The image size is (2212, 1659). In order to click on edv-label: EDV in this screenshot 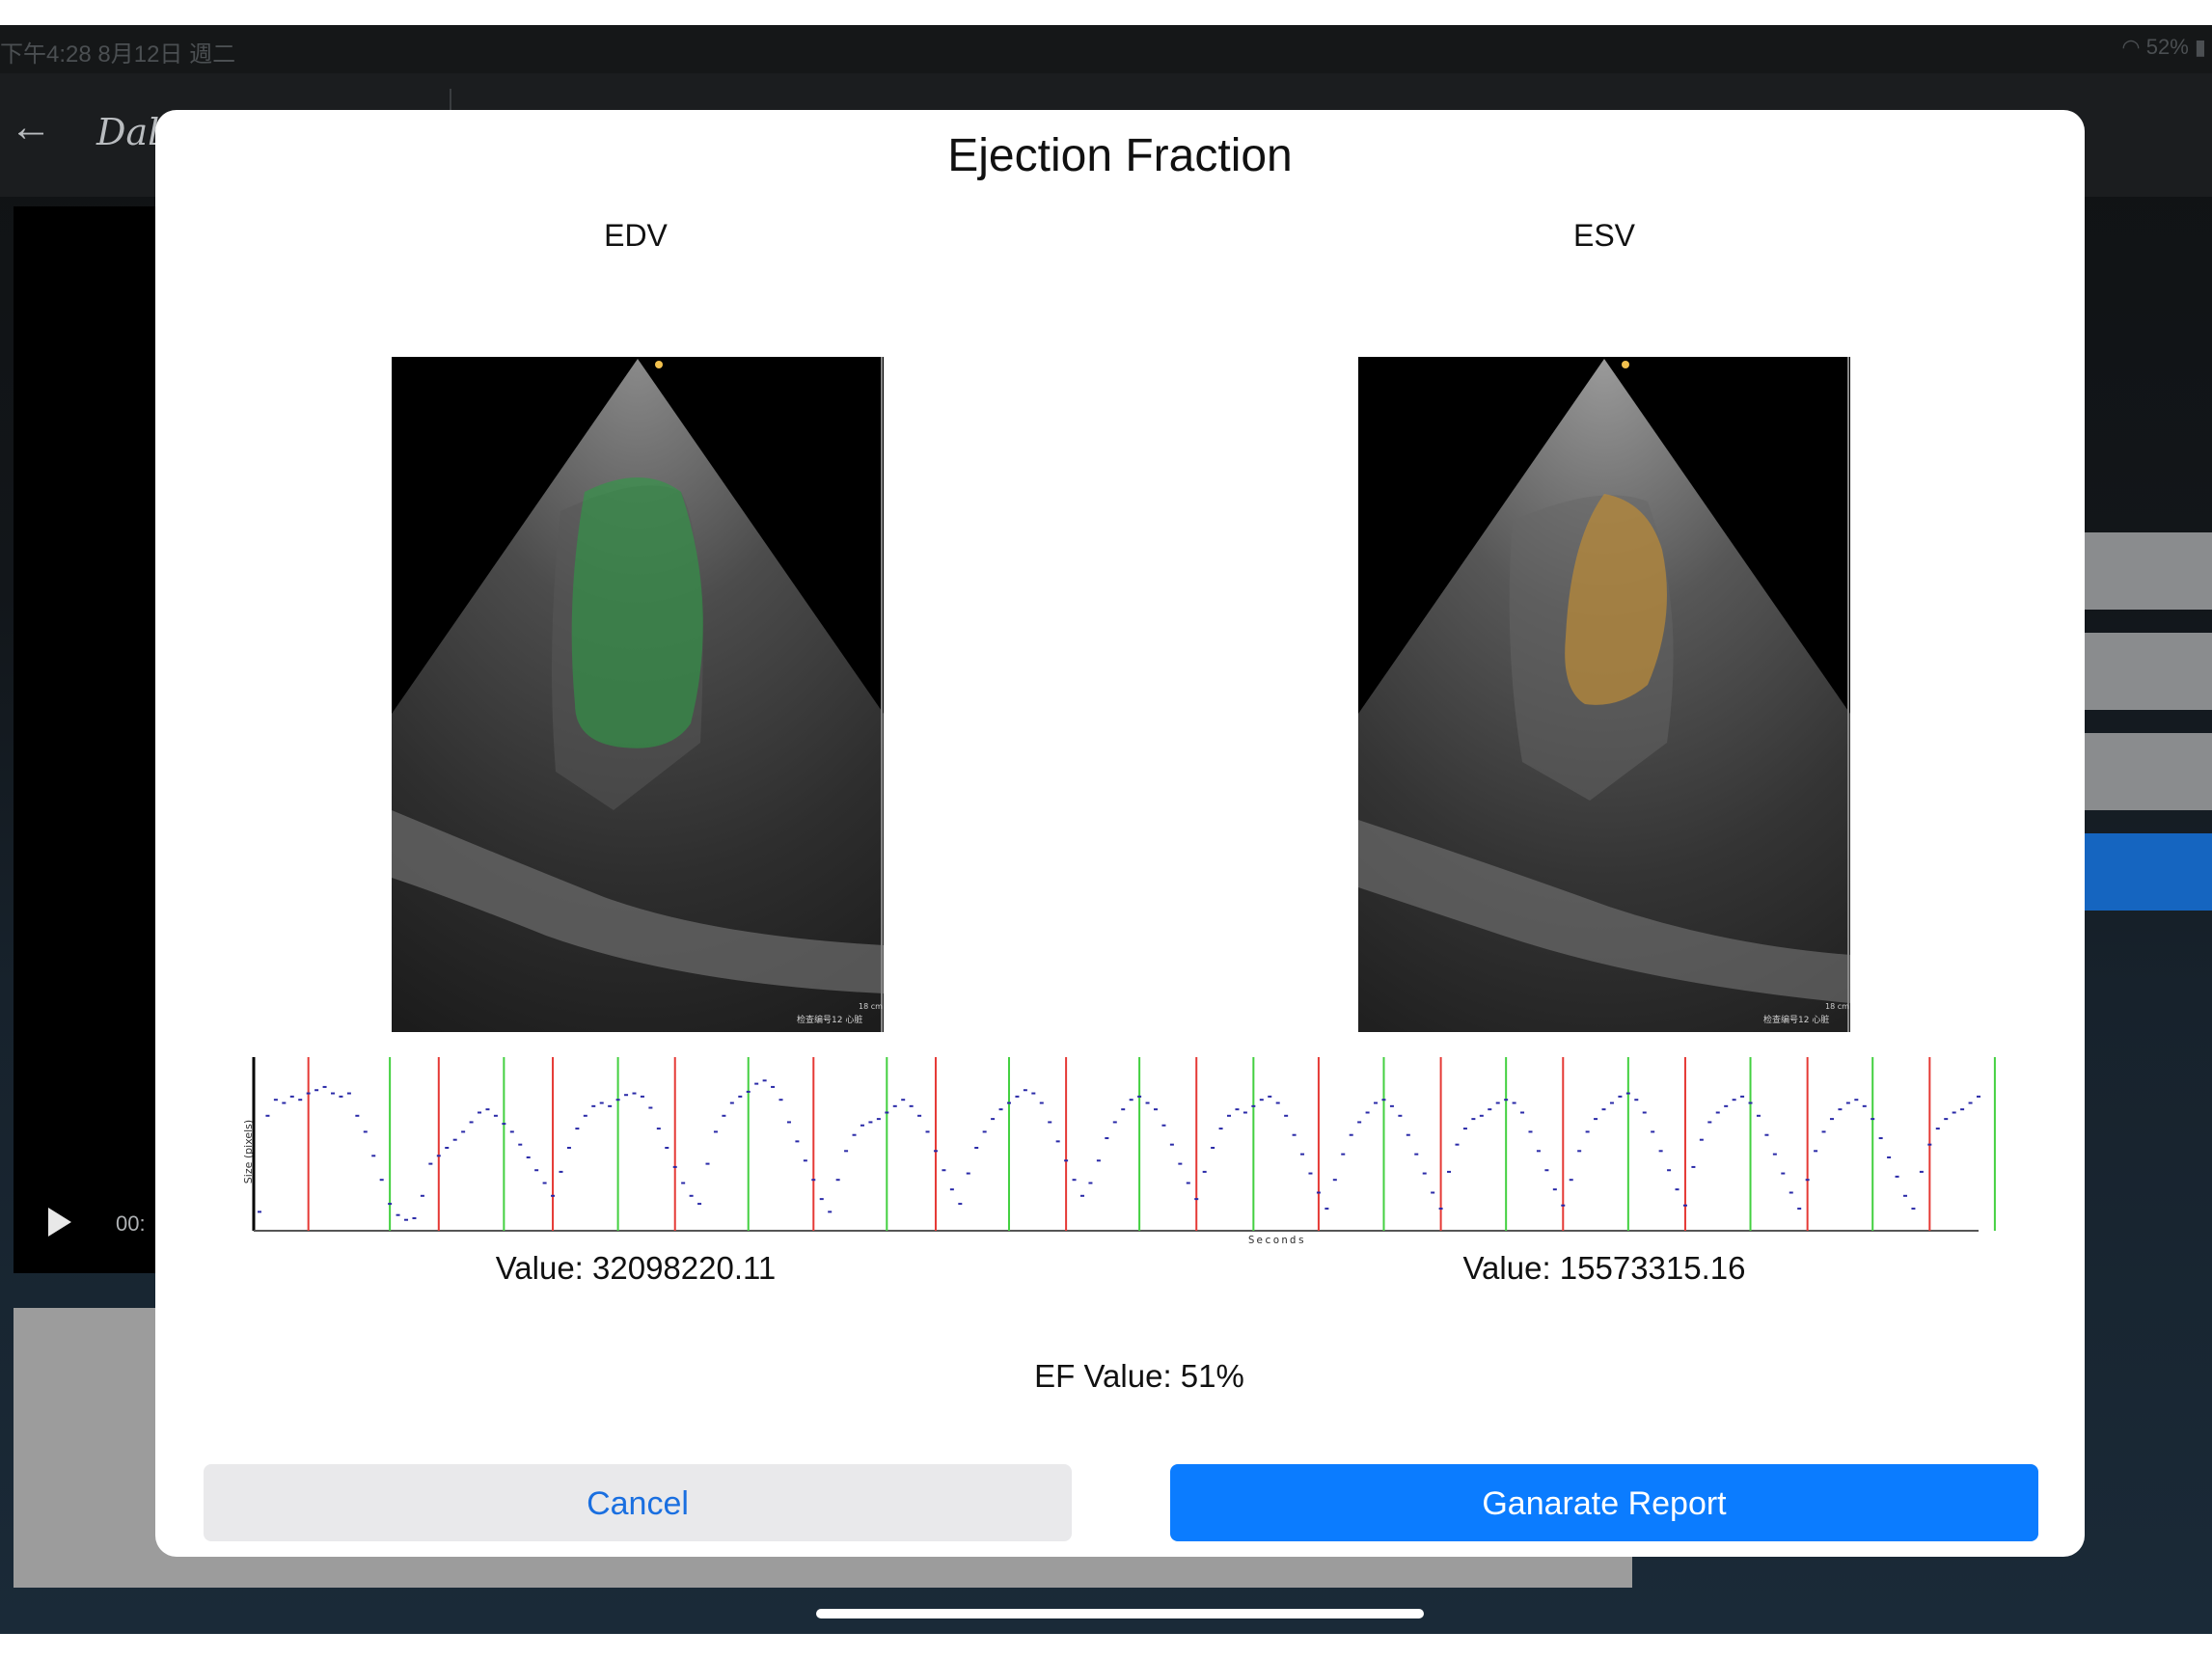, I will do `click(636, 235)`.